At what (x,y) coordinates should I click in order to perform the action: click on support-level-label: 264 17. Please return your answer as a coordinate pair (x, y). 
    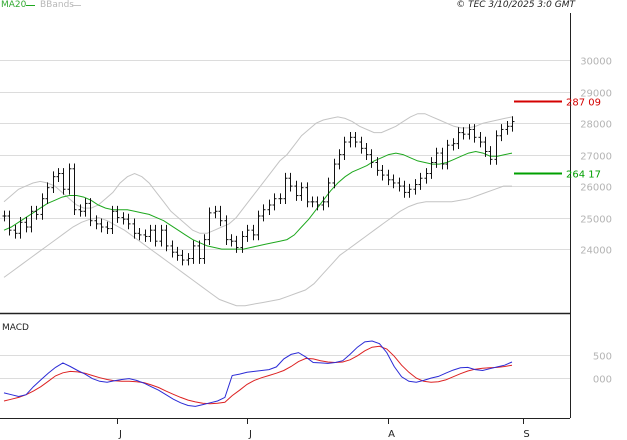
    Looking at the image, I should click on (583, 175).